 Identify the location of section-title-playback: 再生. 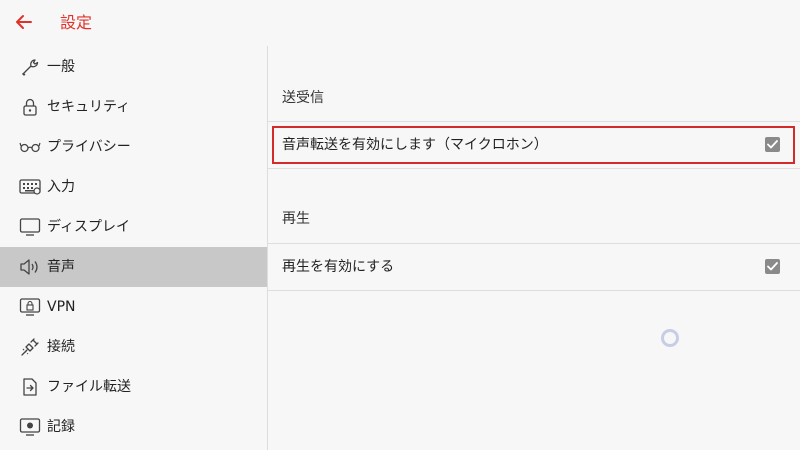
(296, 219).